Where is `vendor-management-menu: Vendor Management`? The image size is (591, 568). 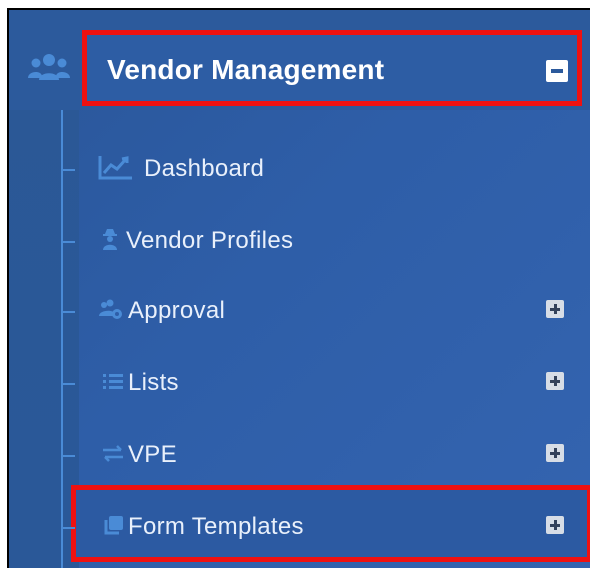
vendor-management-menu: Vendor Management is located at coordinates (245, 70).